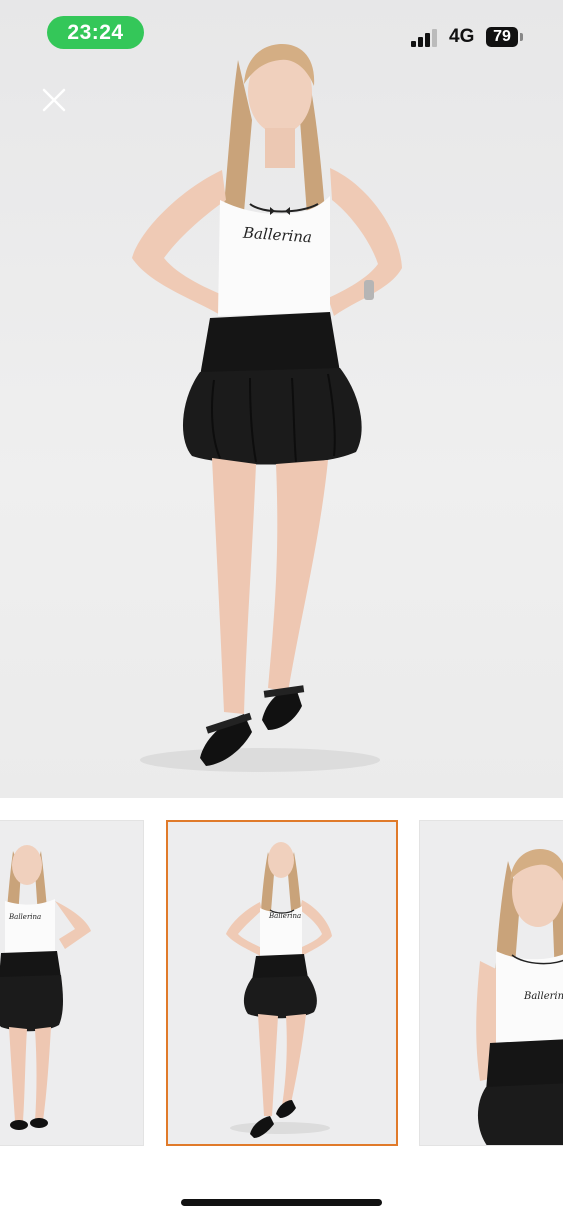 The image size is (563, 1219). I want to click on thumbnail-2: Ballerina, so click(282, 983).